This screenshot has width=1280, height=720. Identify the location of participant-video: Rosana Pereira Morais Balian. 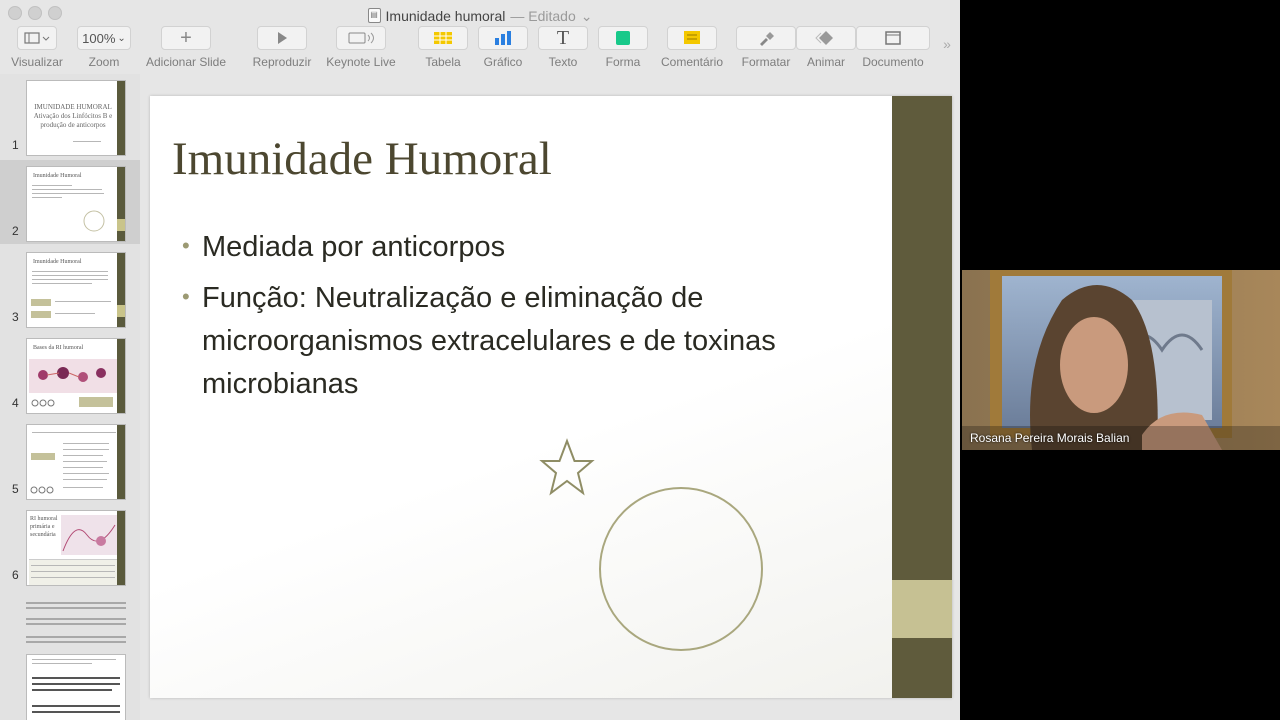
(1121, 360).